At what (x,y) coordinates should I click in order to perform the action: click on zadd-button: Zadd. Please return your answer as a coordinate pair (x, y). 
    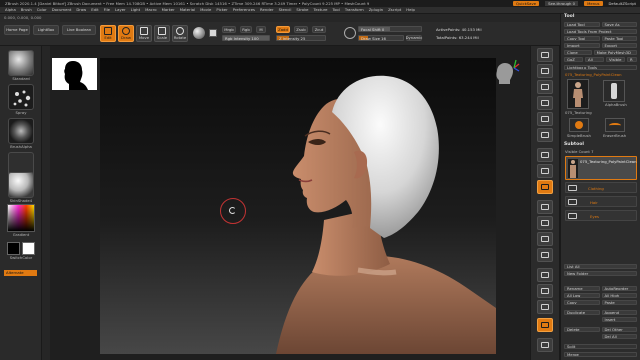
    Looking at the image, I should click on (283, 29).